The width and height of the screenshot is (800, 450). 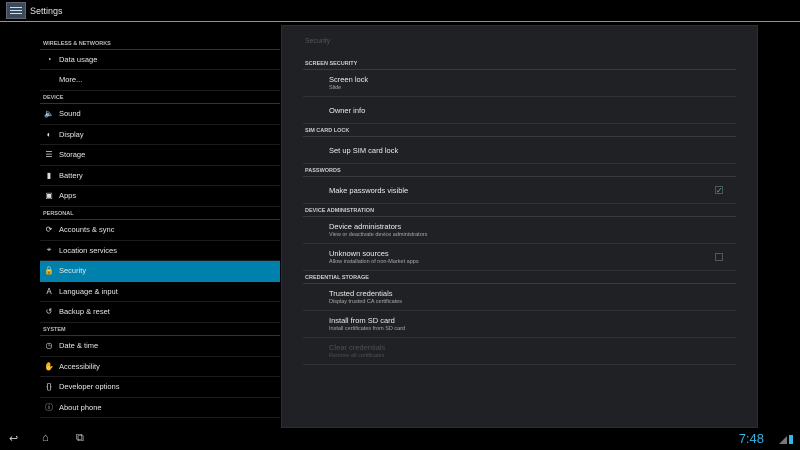 I want to click on checked-checkbox: ✓, so click(x=719, y=190).